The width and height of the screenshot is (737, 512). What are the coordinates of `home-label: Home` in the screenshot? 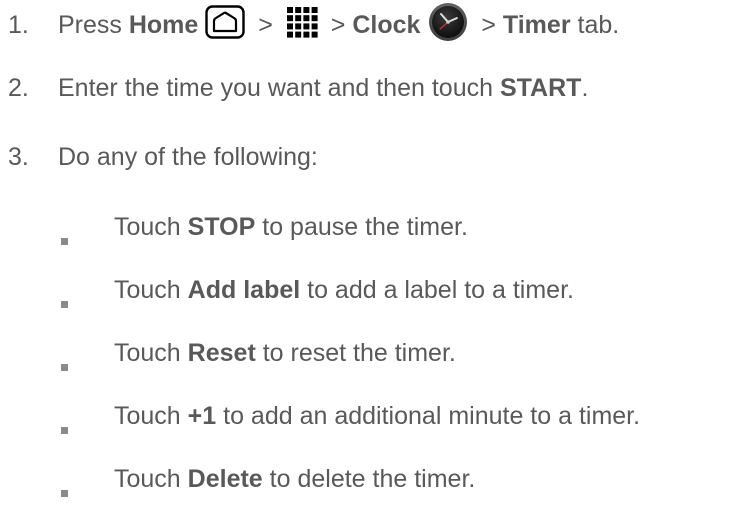 It's located at (163, 25).